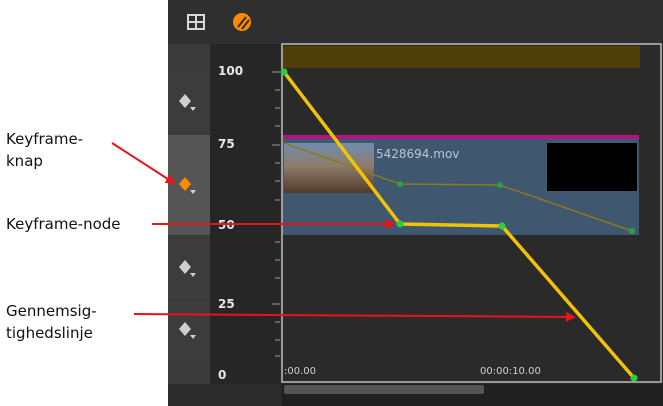  I want to click on arrow-opacity-line, so click(354, 316).